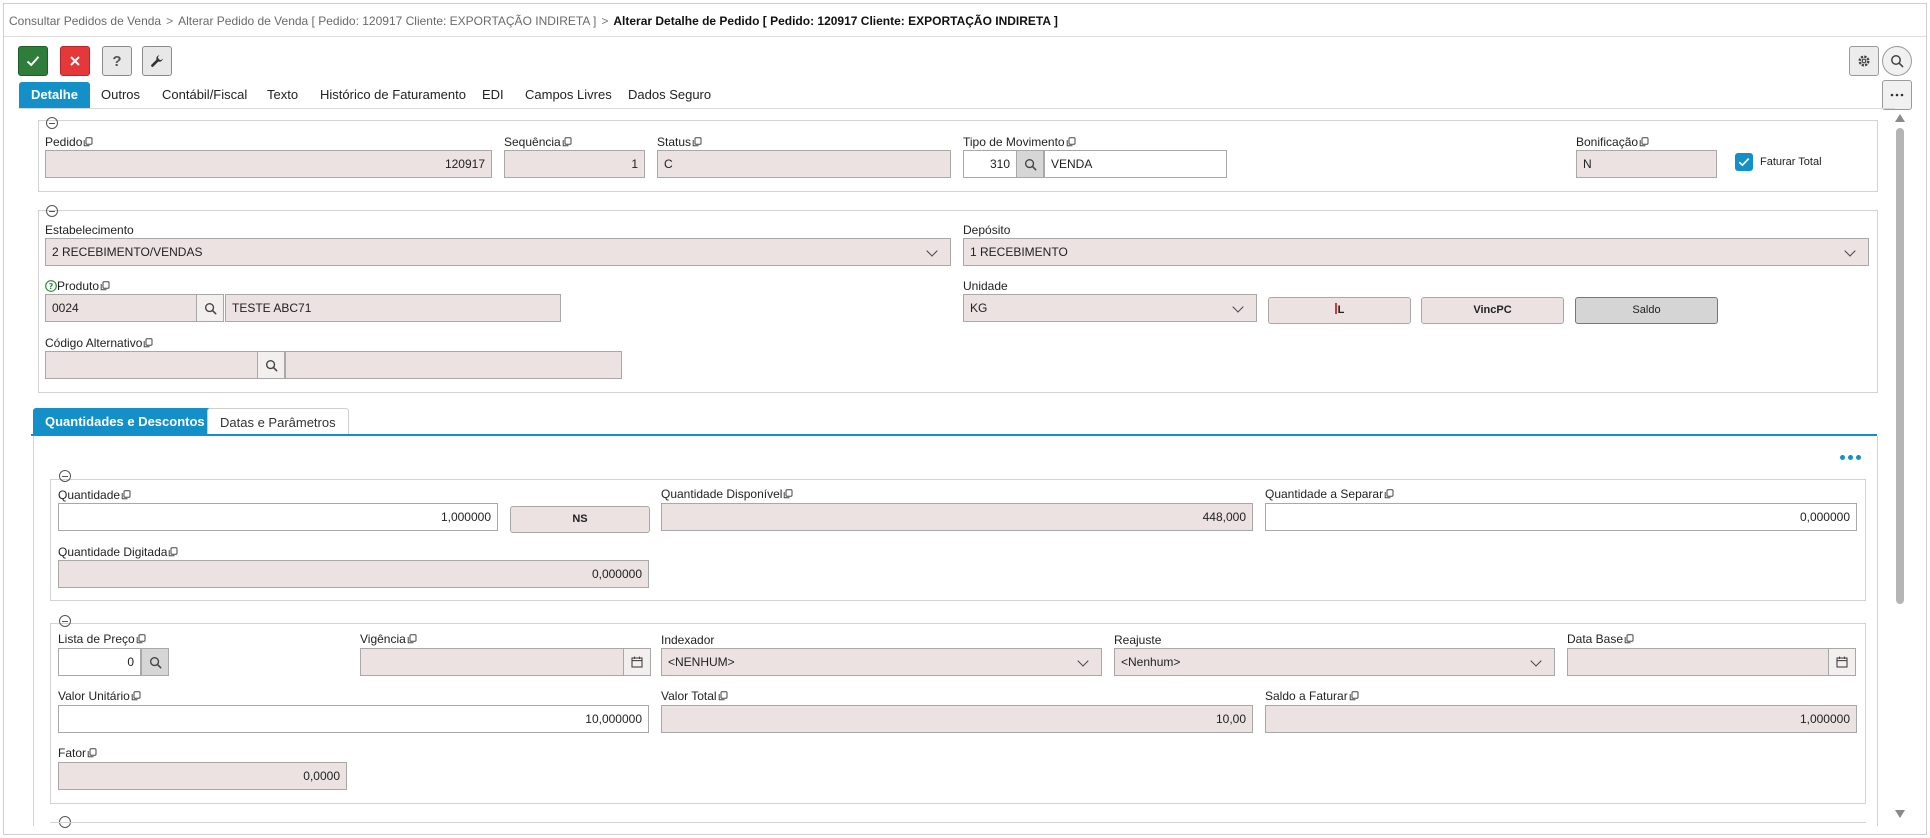 This screenshot has height=838, width=1930. Describe the element at coordinates (393, 95) in the screenshot. I see `tab-historico-faturamento: Histórico de Faturamento` at that location.